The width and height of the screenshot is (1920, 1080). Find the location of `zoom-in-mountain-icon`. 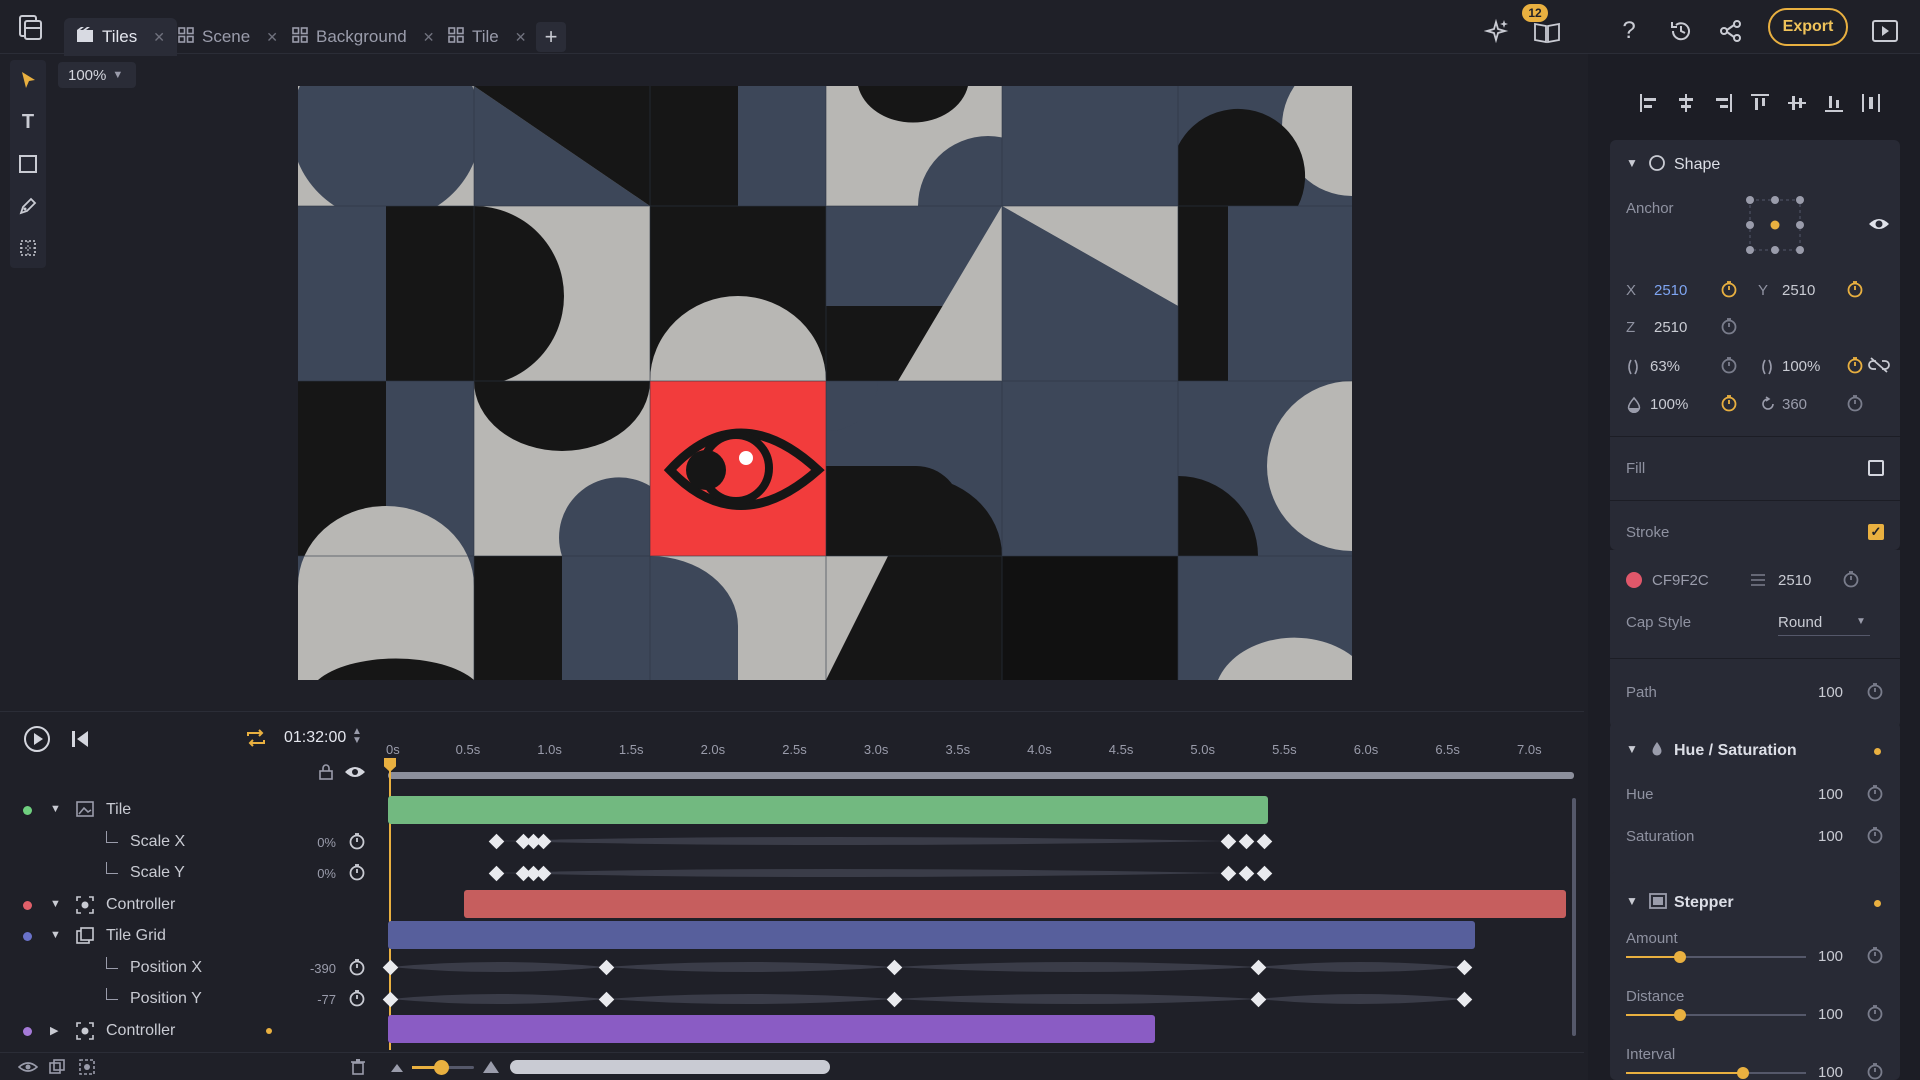

zoom-in-mountain-icon is located at coordinates (491, 1068).